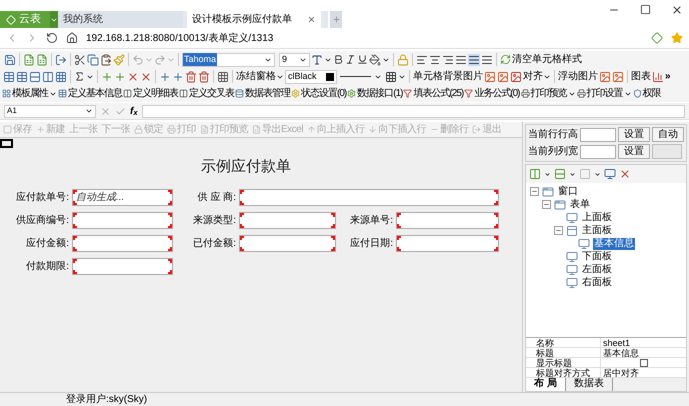 This screenshot has width=689, height=406. I want to click on size-select: 9, so click(294, 59).